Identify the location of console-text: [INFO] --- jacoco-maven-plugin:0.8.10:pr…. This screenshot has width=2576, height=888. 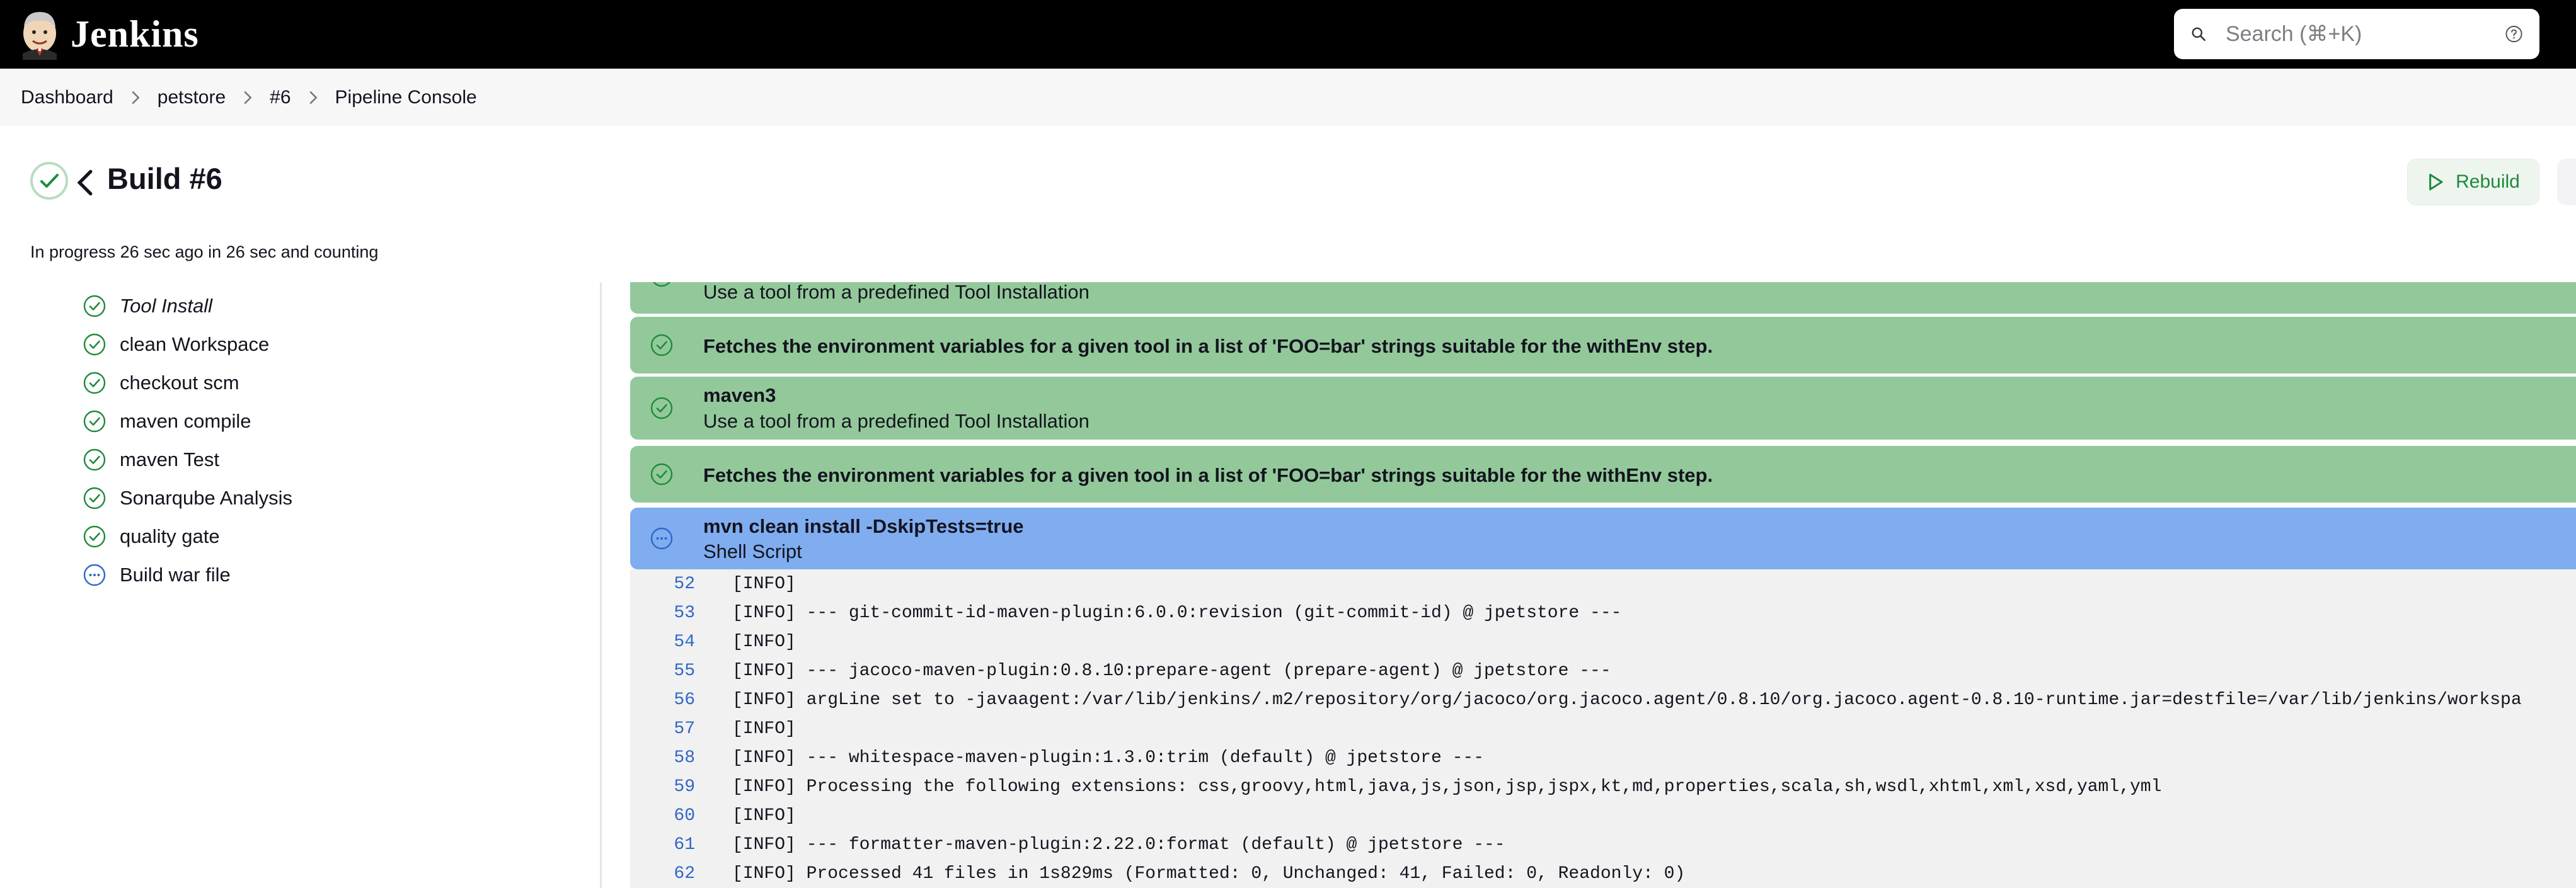
(1171, 671).